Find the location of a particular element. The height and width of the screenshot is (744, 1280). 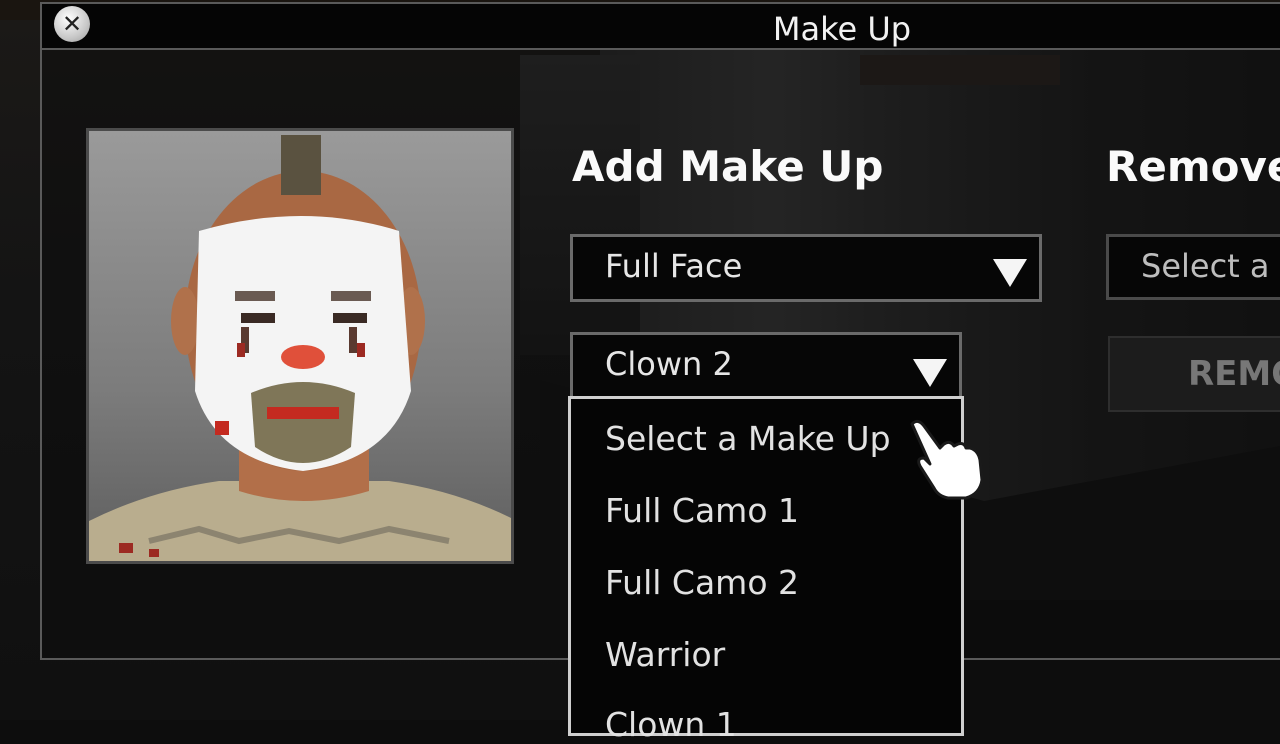

remove-button: REMO is located at coordinates (1194, 374).